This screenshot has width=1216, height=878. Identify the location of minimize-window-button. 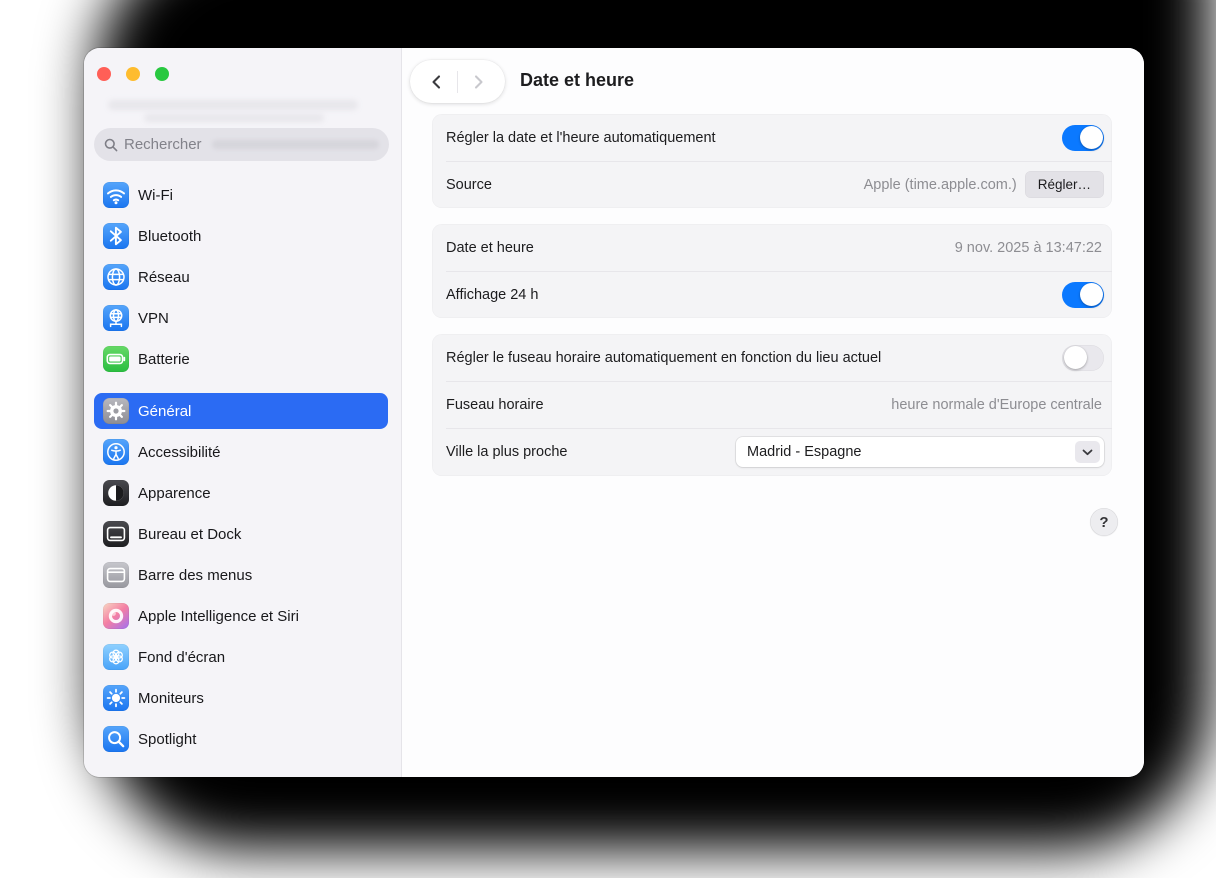
(133, 74).